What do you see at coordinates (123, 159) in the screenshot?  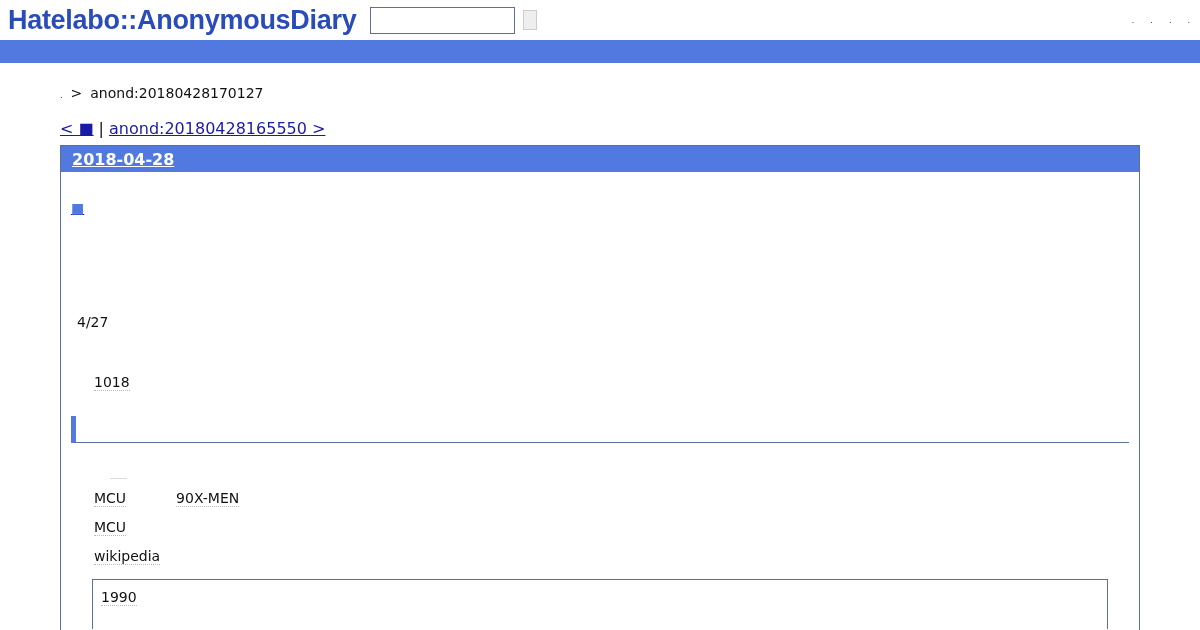 I see `date-link: 2018-04-28` at bounding box center [123, 159].